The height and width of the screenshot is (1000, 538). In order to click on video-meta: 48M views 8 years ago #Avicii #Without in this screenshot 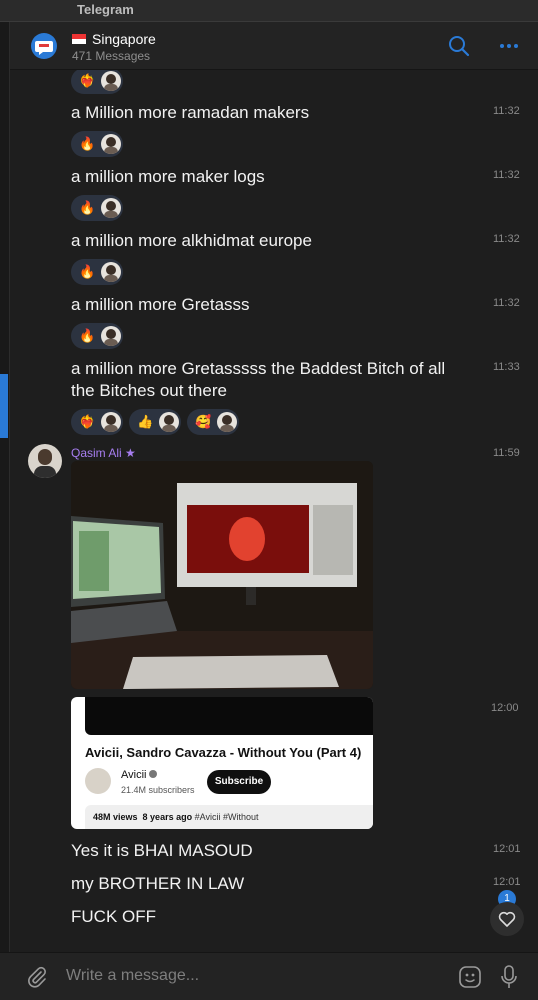, I will do `click(229, 817)`.